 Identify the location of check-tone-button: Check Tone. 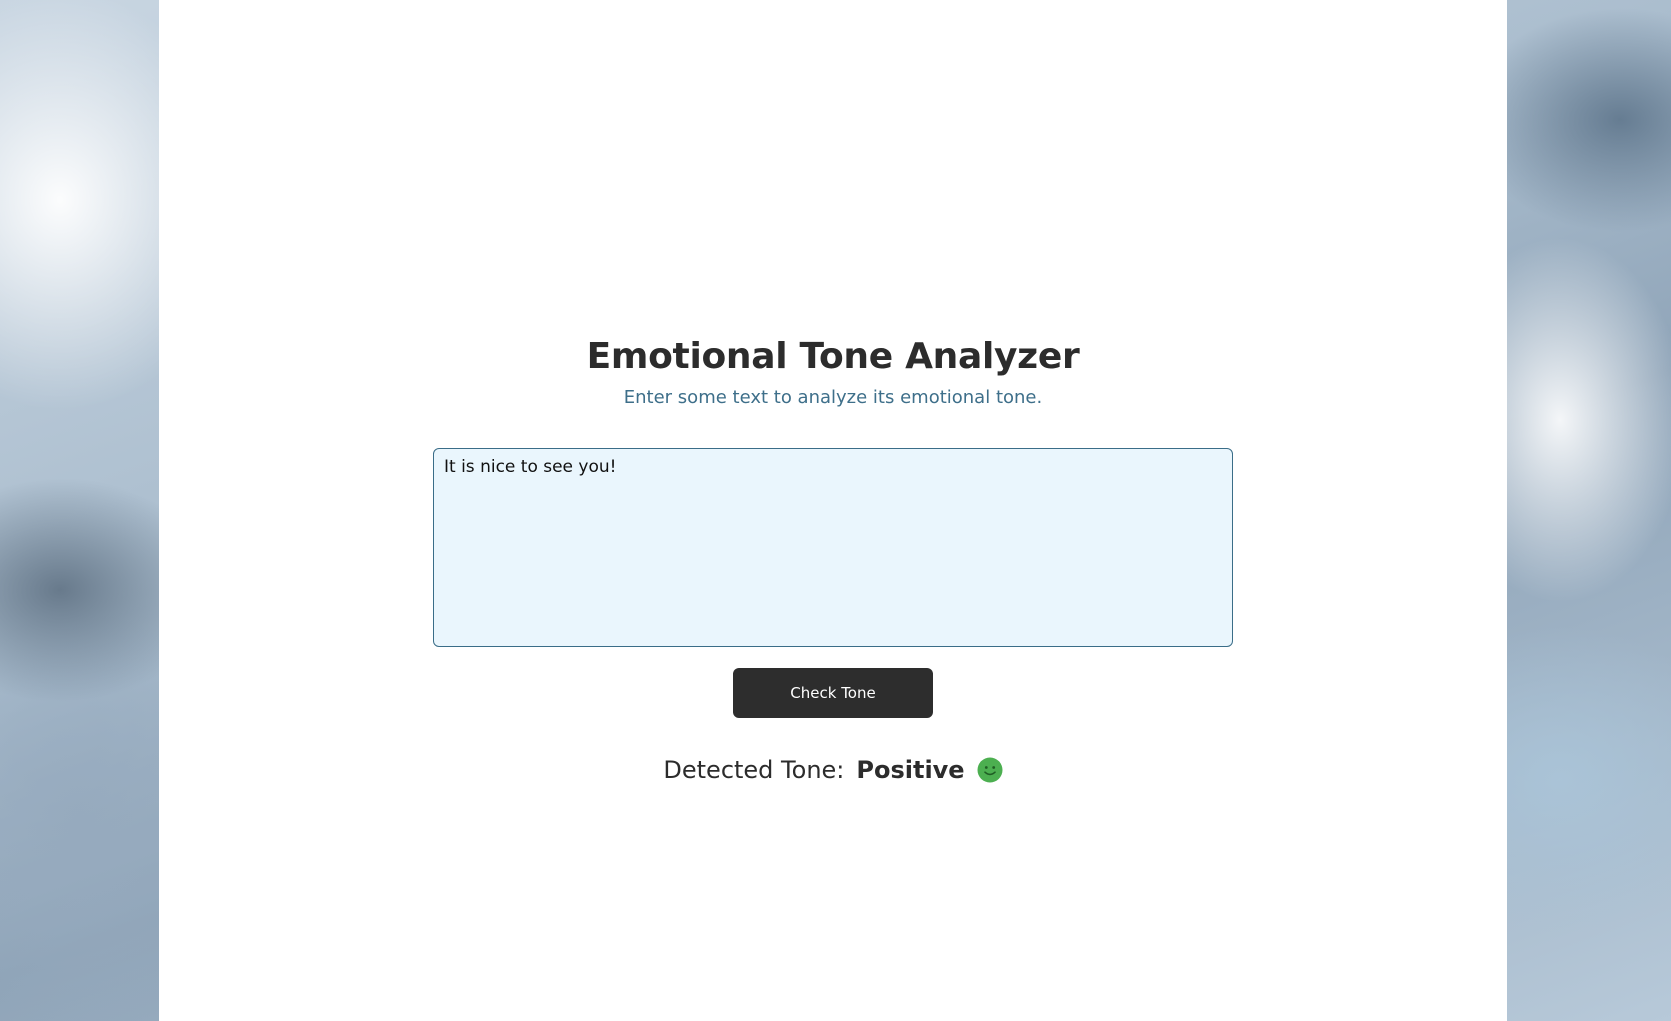
(833, 693).